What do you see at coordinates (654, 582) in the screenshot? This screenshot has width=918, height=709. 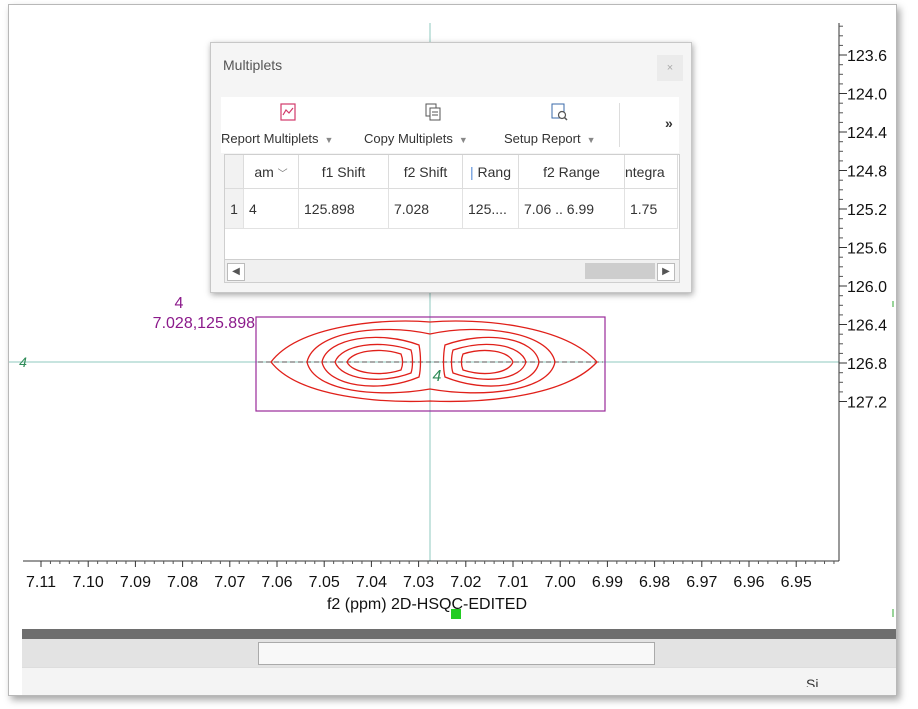 I see `x-tick-label: 6.98` at bounding box center [654, 582].